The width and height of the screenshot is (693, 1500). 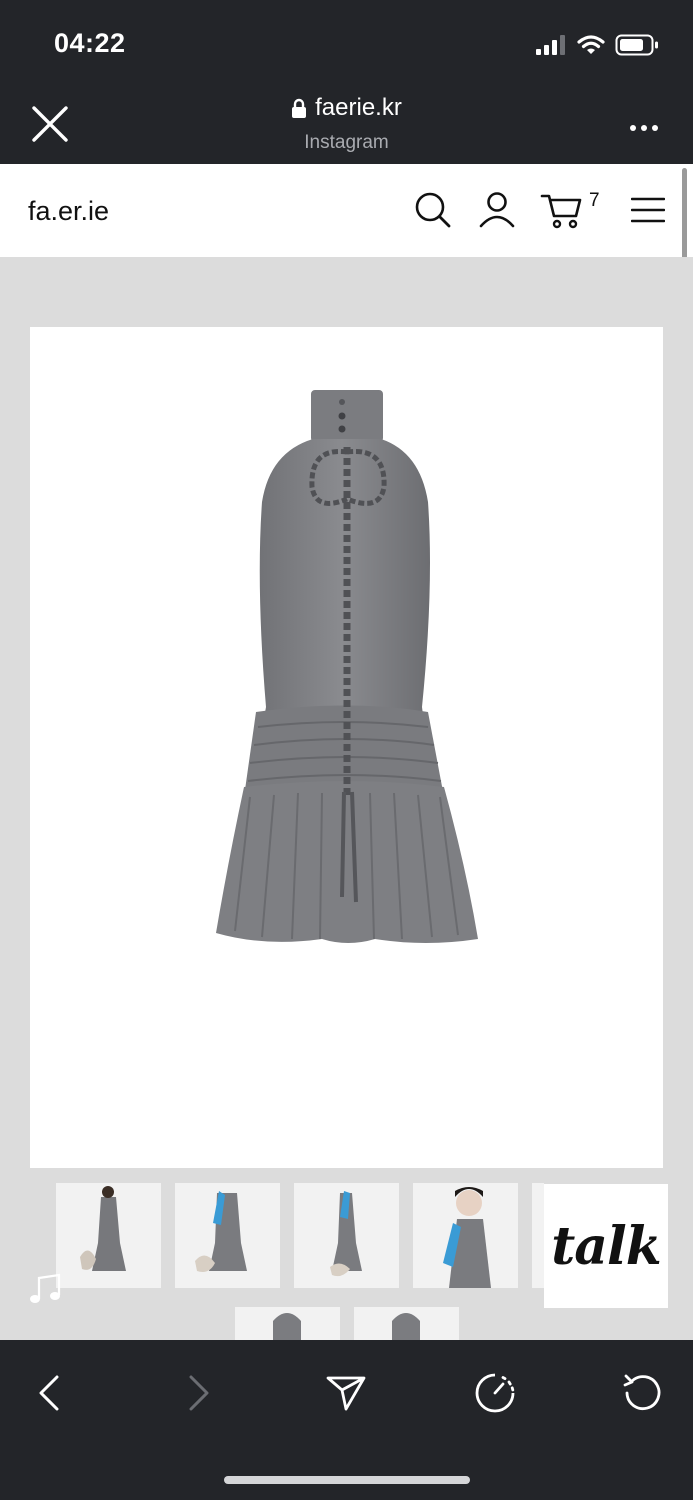 I want to click on status-time: 04:22, so click(x=90, y=43).